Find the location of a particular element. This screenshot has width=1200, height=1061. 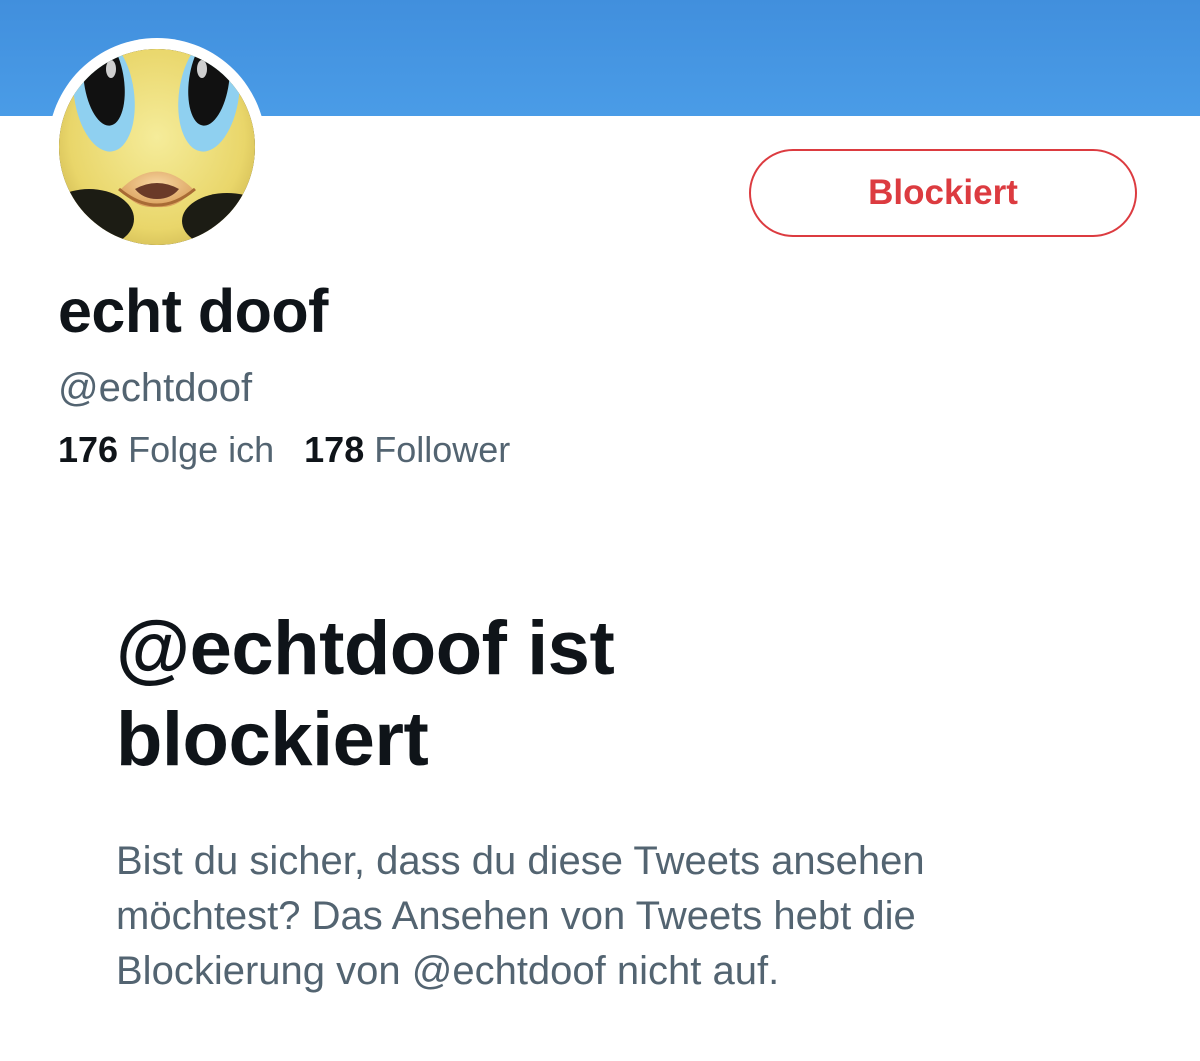

following-label: Folge ich is located at coordinates (201, 449).